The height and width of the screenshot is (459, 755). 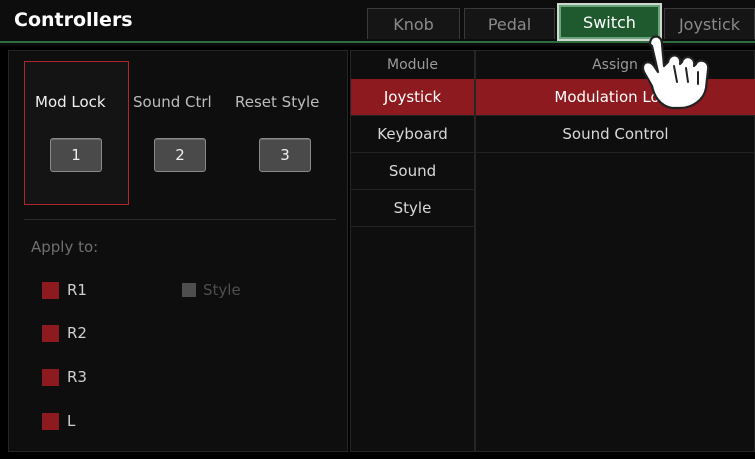 What do you see at coordinates (509, 23) in the screenshot?
I see `tab-pedal: Pedal` at bounding box center [509, 23].